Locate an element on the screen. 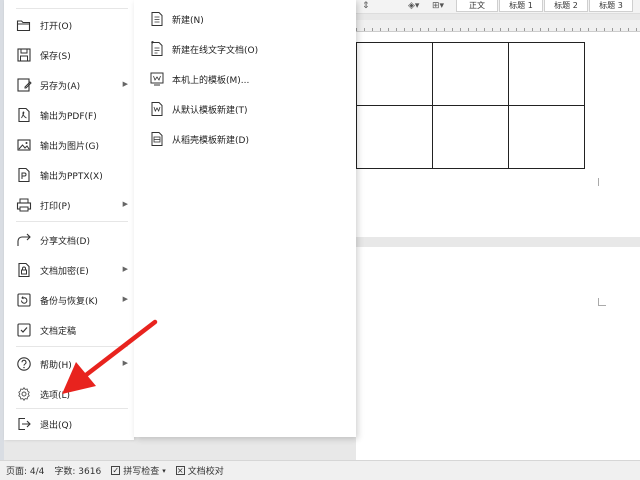 The image size is (640, 480). proofread-toggle: × 文档校对 is located at coordinates (199, 470).